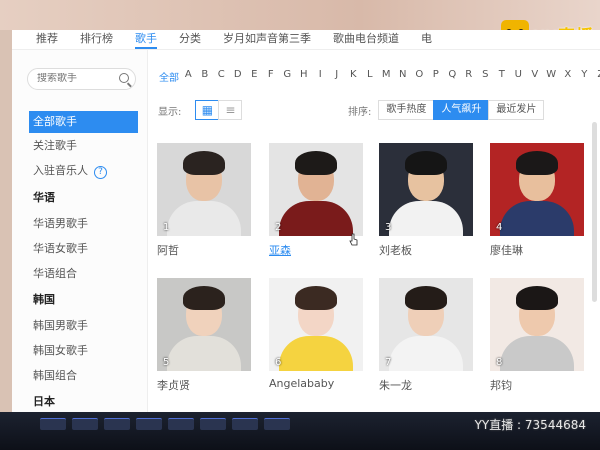 The image size is (600, 450). What do you see at coordinates (426, 385) in the screenshot?
I see `artist-name: 朱一龙` at bounding box center [426, 385].